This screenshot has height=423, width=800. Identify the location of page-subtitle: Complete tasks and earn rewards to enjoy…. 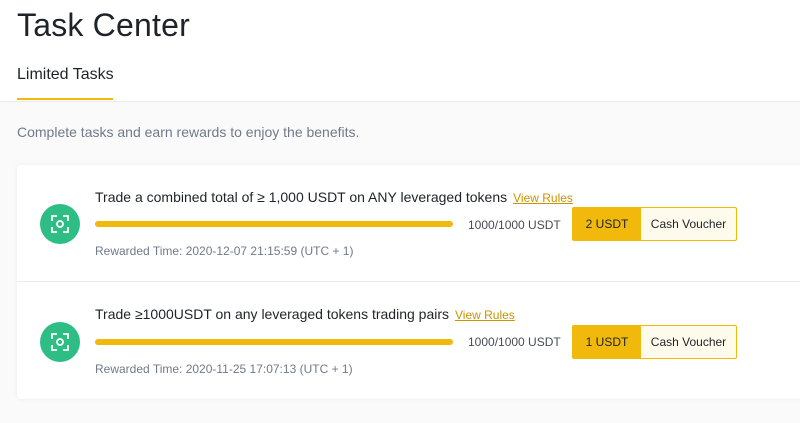
(188, 132).